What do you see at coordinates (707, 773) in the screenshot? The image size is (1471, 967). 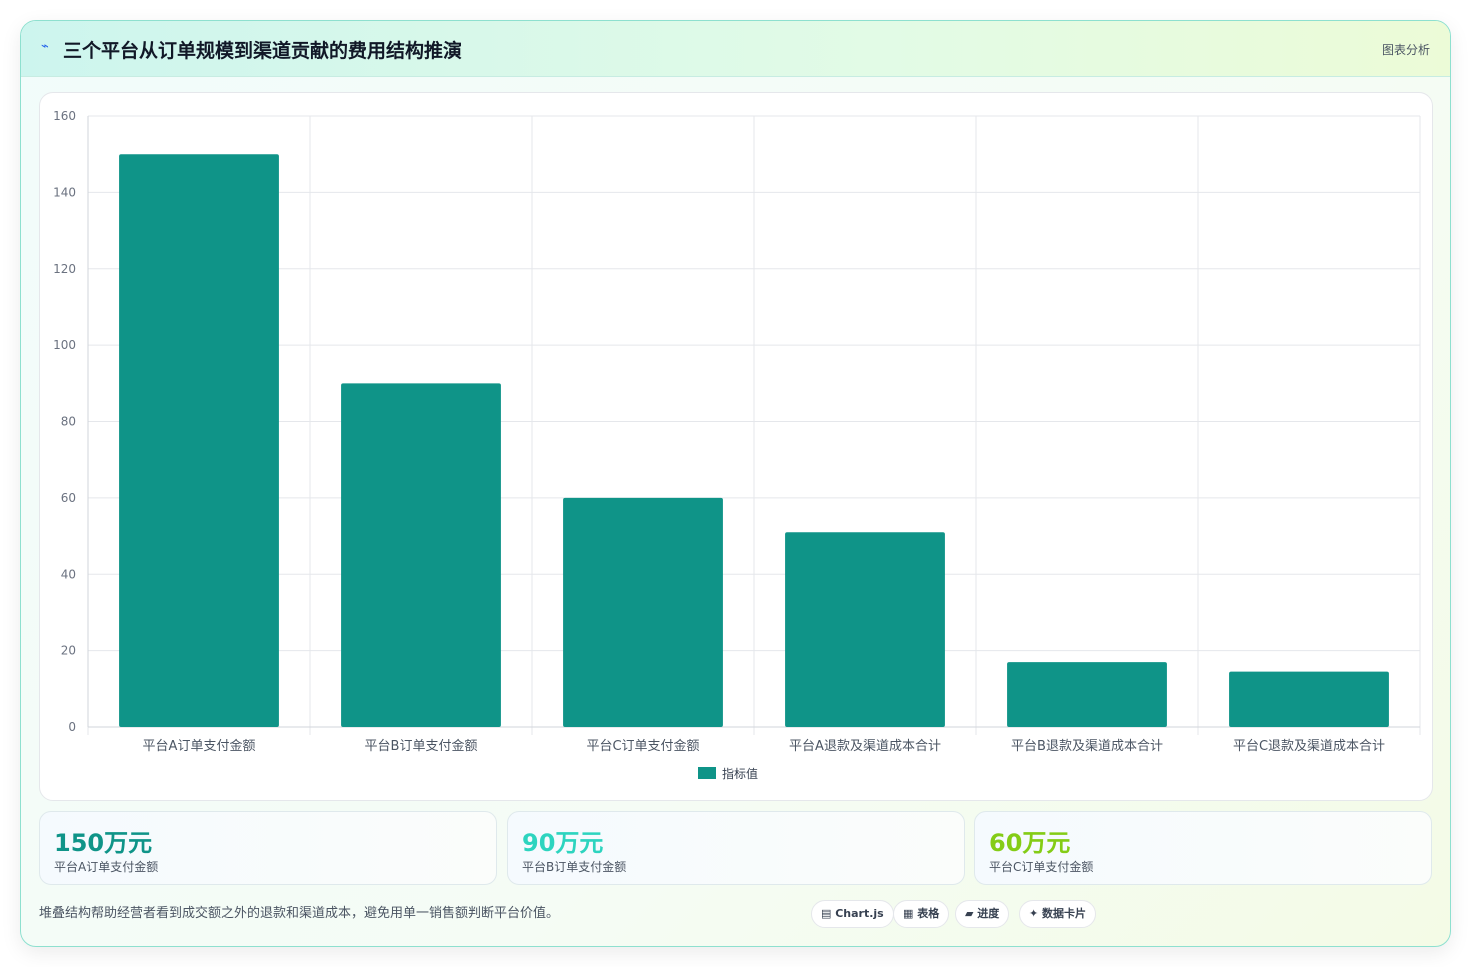 I see `legend-swatch` at bounding box center [707, 773].